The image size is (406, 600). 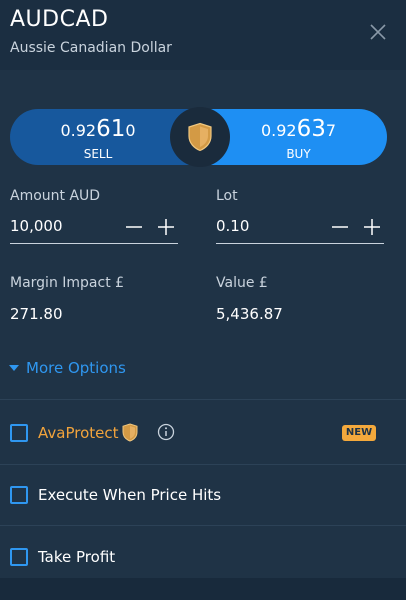 I want to click on lot-label: Lot, so click(x=227, y=196).